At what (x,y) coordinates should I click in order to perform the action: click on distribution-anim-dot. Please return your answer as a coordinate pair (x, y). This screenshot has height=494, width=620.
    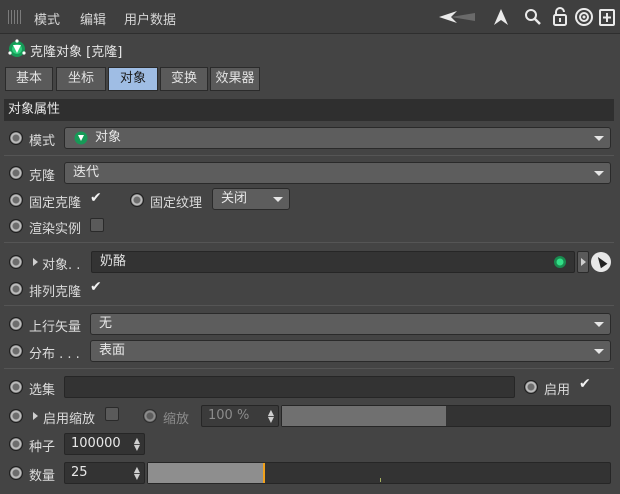
    Looking at the image, I should click on (16, 351).